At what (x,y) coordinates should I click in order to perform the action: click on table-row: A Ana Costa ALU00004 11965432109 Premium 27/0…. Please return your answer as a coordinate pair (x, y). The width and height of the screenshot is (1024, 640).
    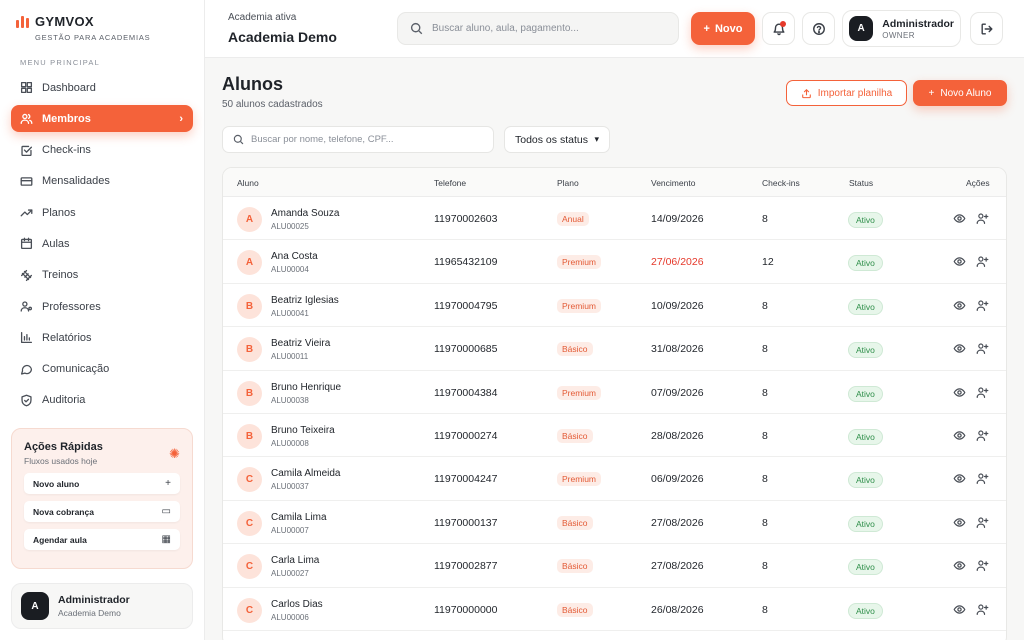
    Looking at the image, I should click on (614, 262).